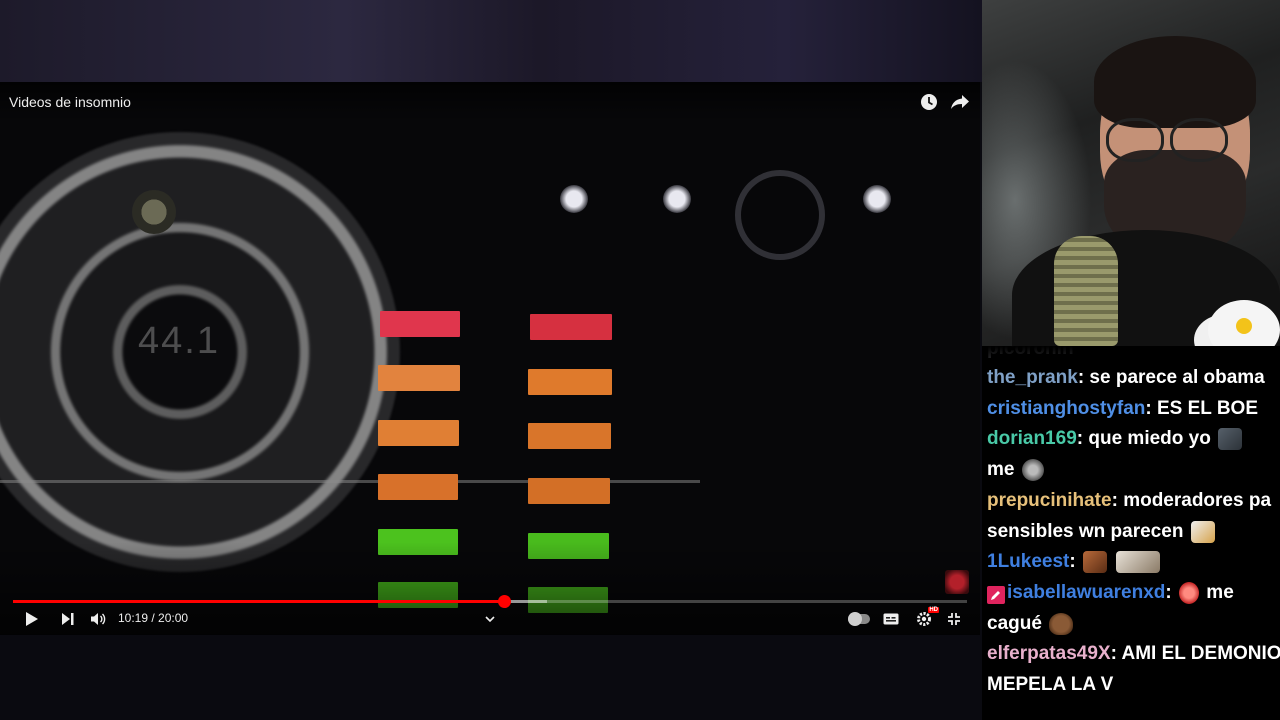 The image size is (1280, 720). Describe the element at coordinates (1049, 653) in the screenshot. I see `chat-username: elferpatas49X` at that location.